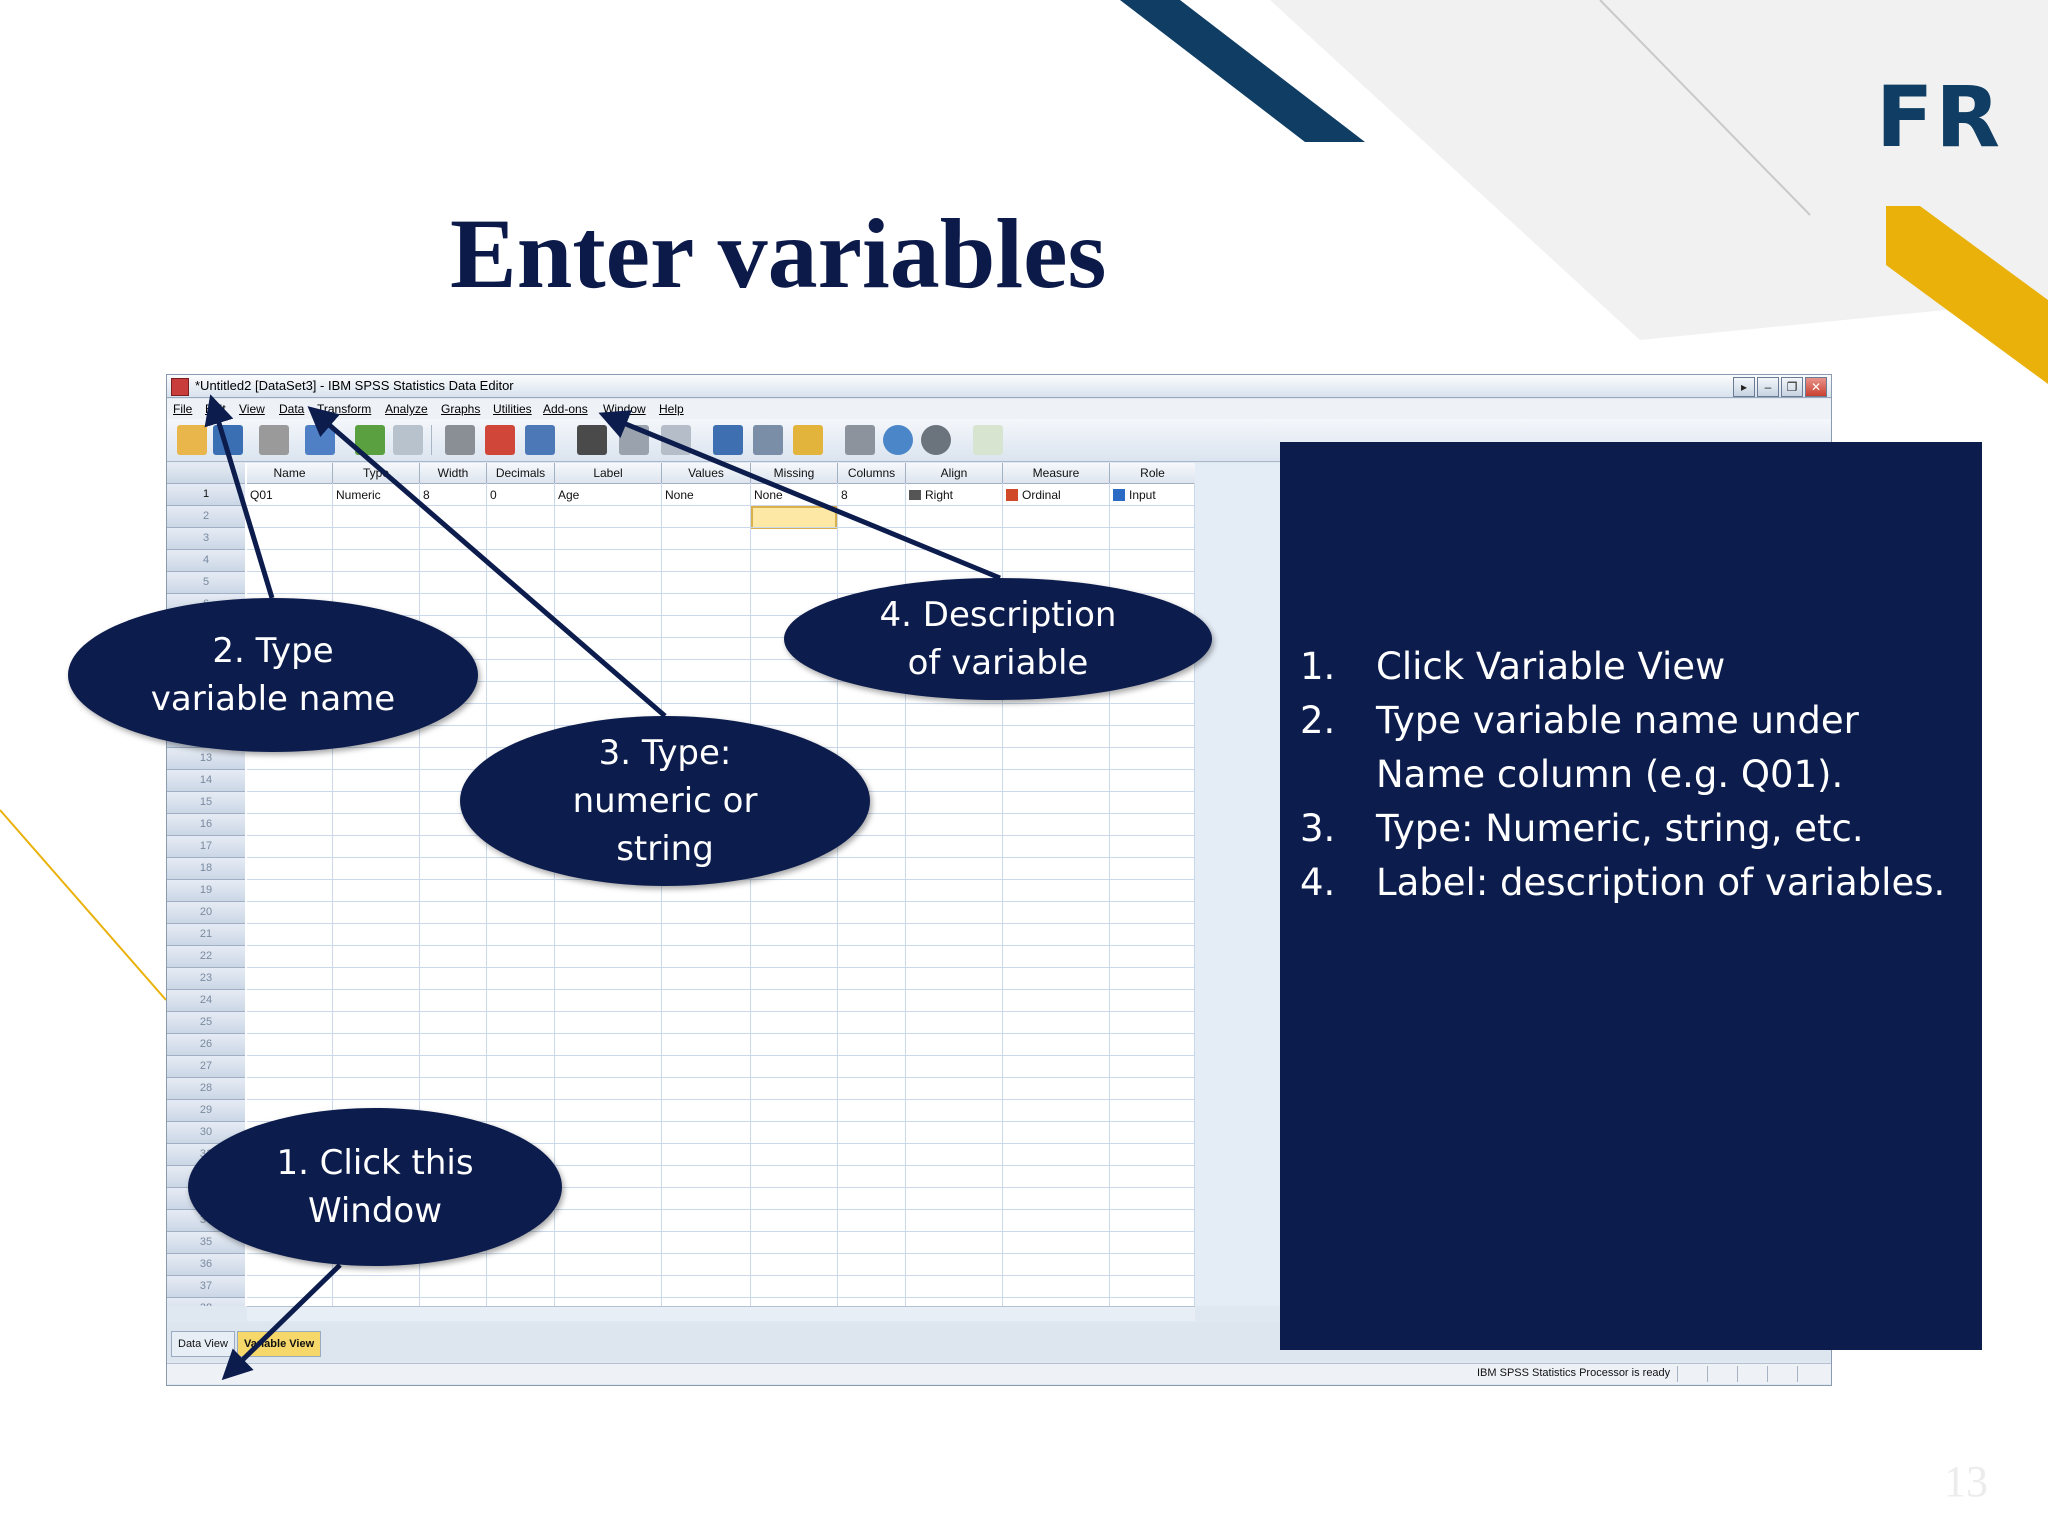 This screenshot has height=1536, width=2048. I want to click on cell-missing: None, so click(767, 495).